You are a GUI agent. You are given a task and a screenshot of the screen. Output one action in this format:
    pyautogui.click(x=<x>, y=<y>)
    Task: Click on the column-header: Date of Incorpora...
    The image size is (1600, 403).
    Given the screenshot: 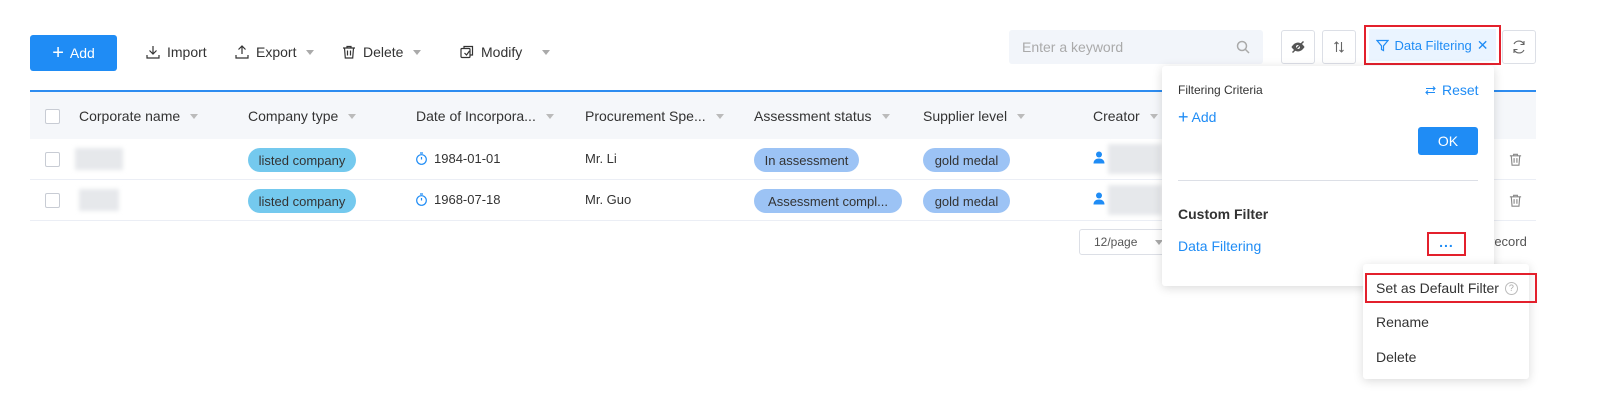 What is the action you would take?
    pyautogui.click(x=485, y=116)
    